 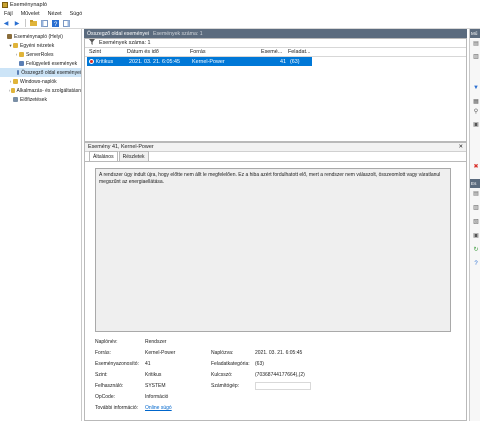 I want to click on tree-item-label: Előfizetések, so click(x=33, y=99).